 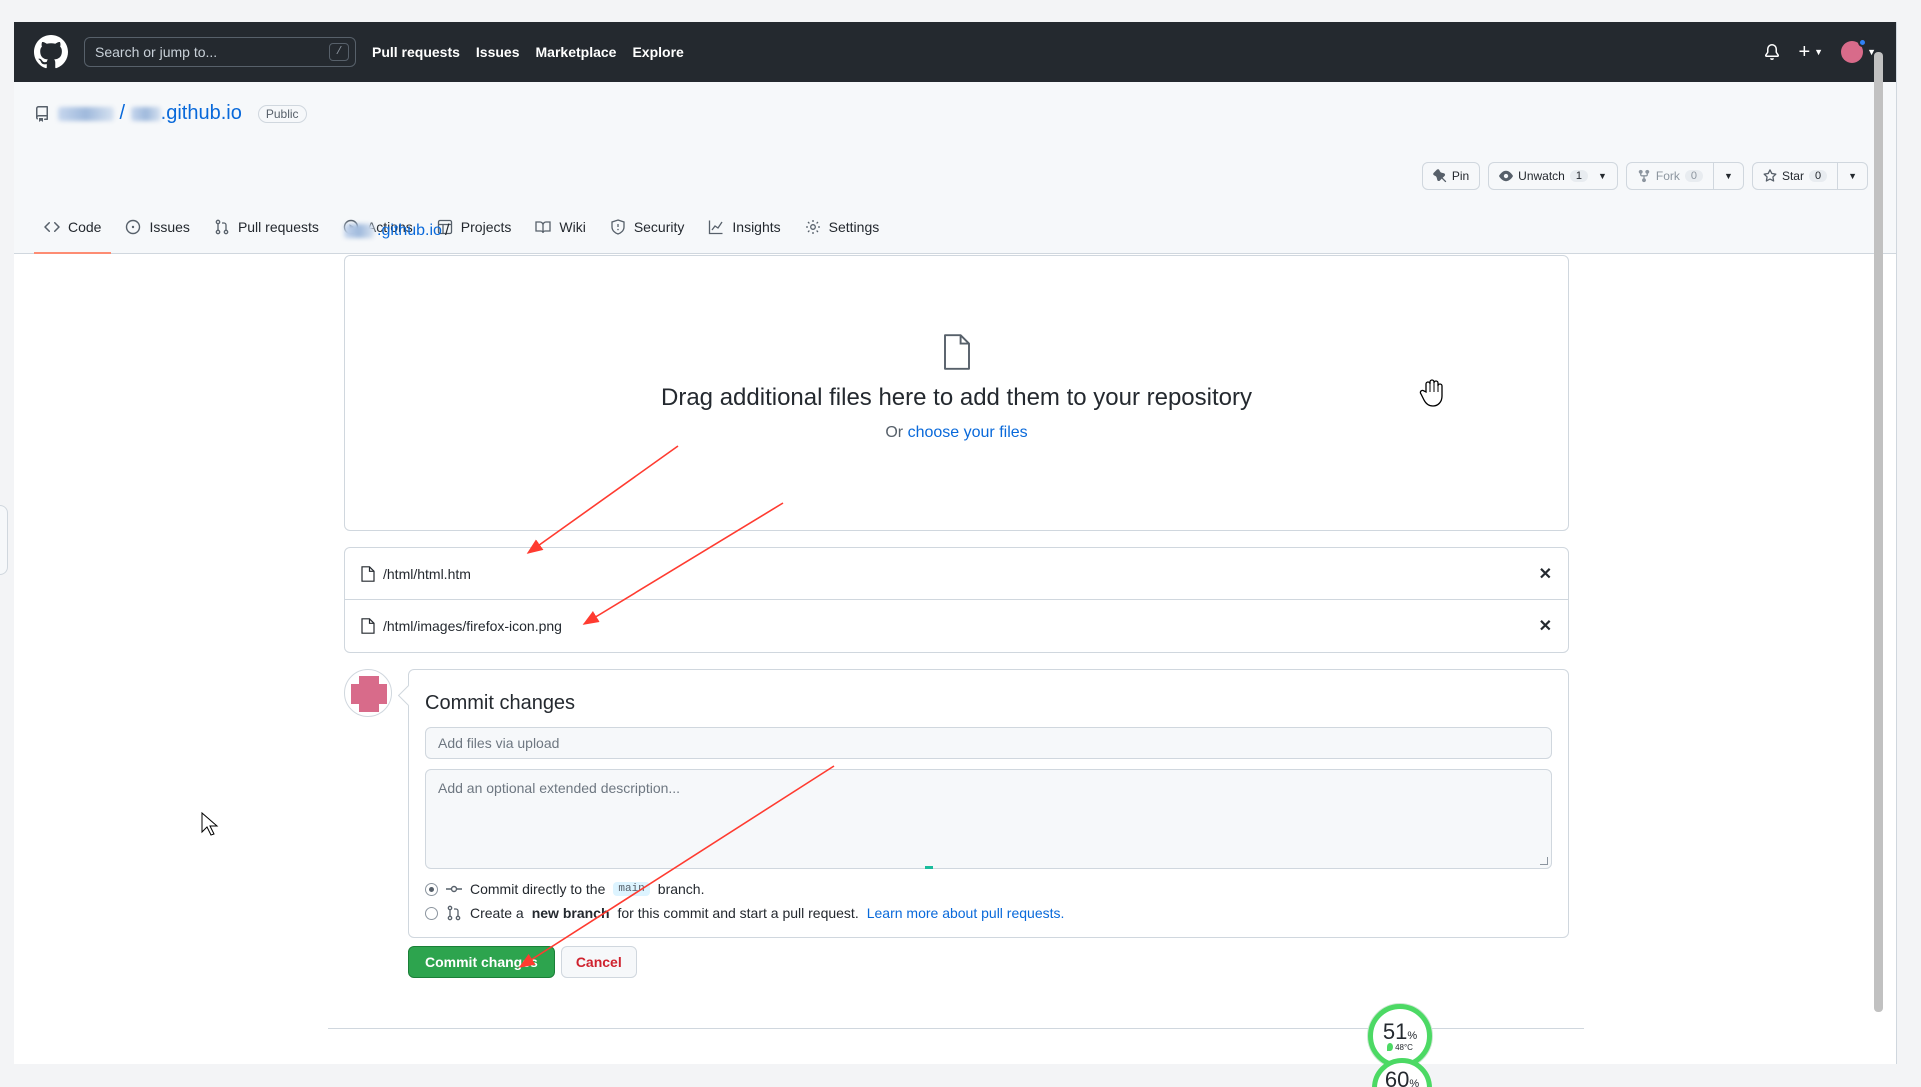 What do you see at coordinates (409, 231) in the screenshot?
I see `breadcrumb-repo-link: .github.io` at bounding box center [409, 231].